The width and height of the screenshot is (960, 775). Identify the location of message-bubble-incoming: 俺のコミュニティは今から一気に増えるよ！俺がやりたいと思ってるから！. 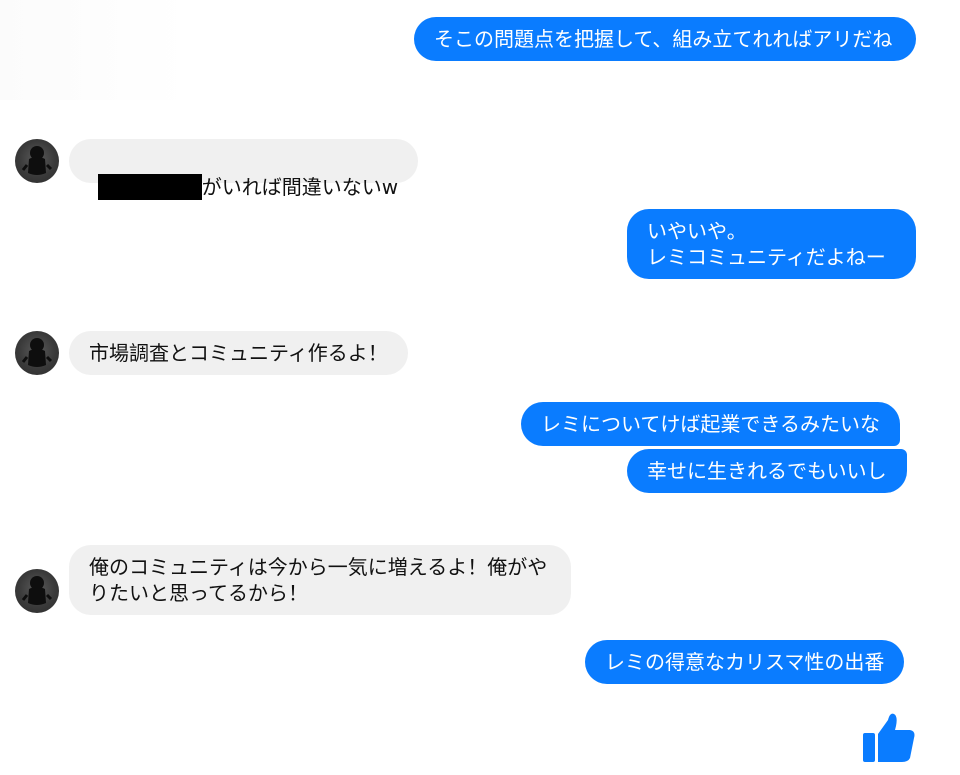
(320, 580).